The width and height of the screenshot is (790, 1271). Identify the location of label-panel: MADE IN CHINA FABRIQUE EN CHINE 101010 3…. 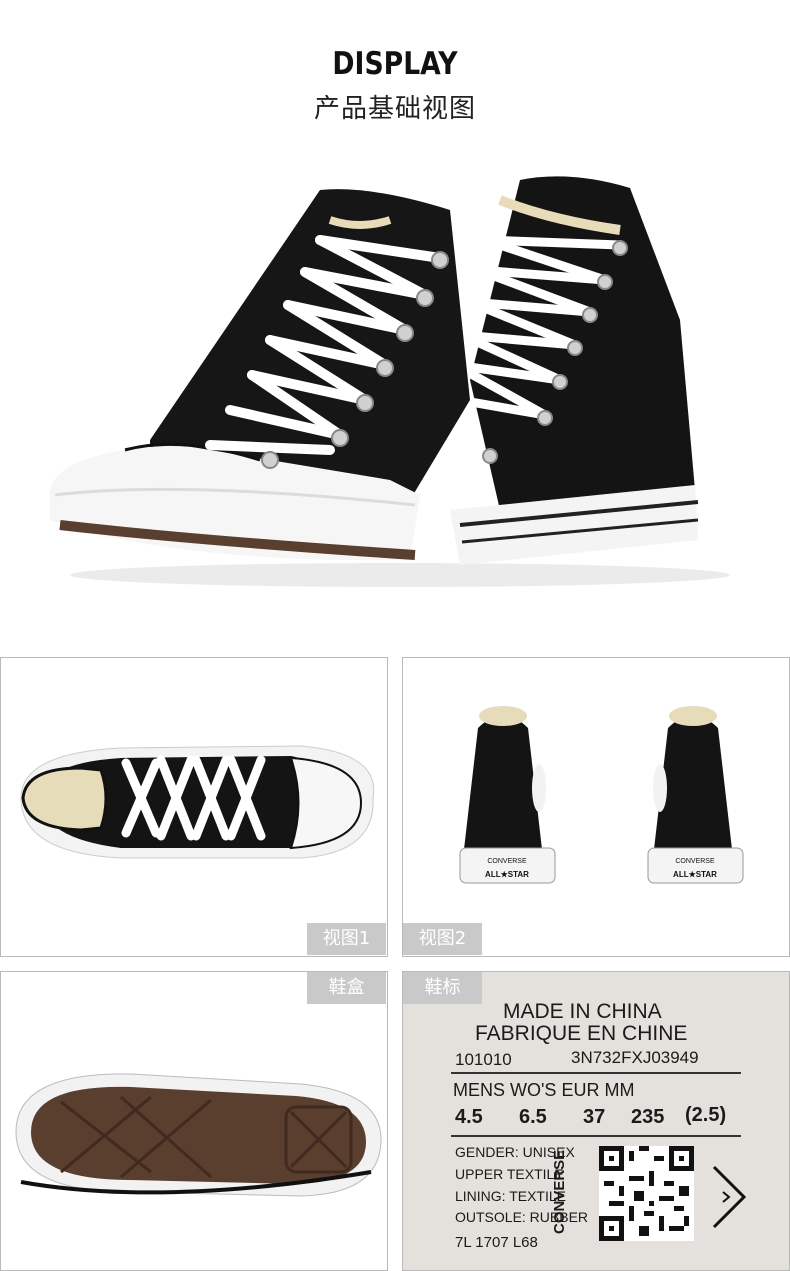
(596, 1121).